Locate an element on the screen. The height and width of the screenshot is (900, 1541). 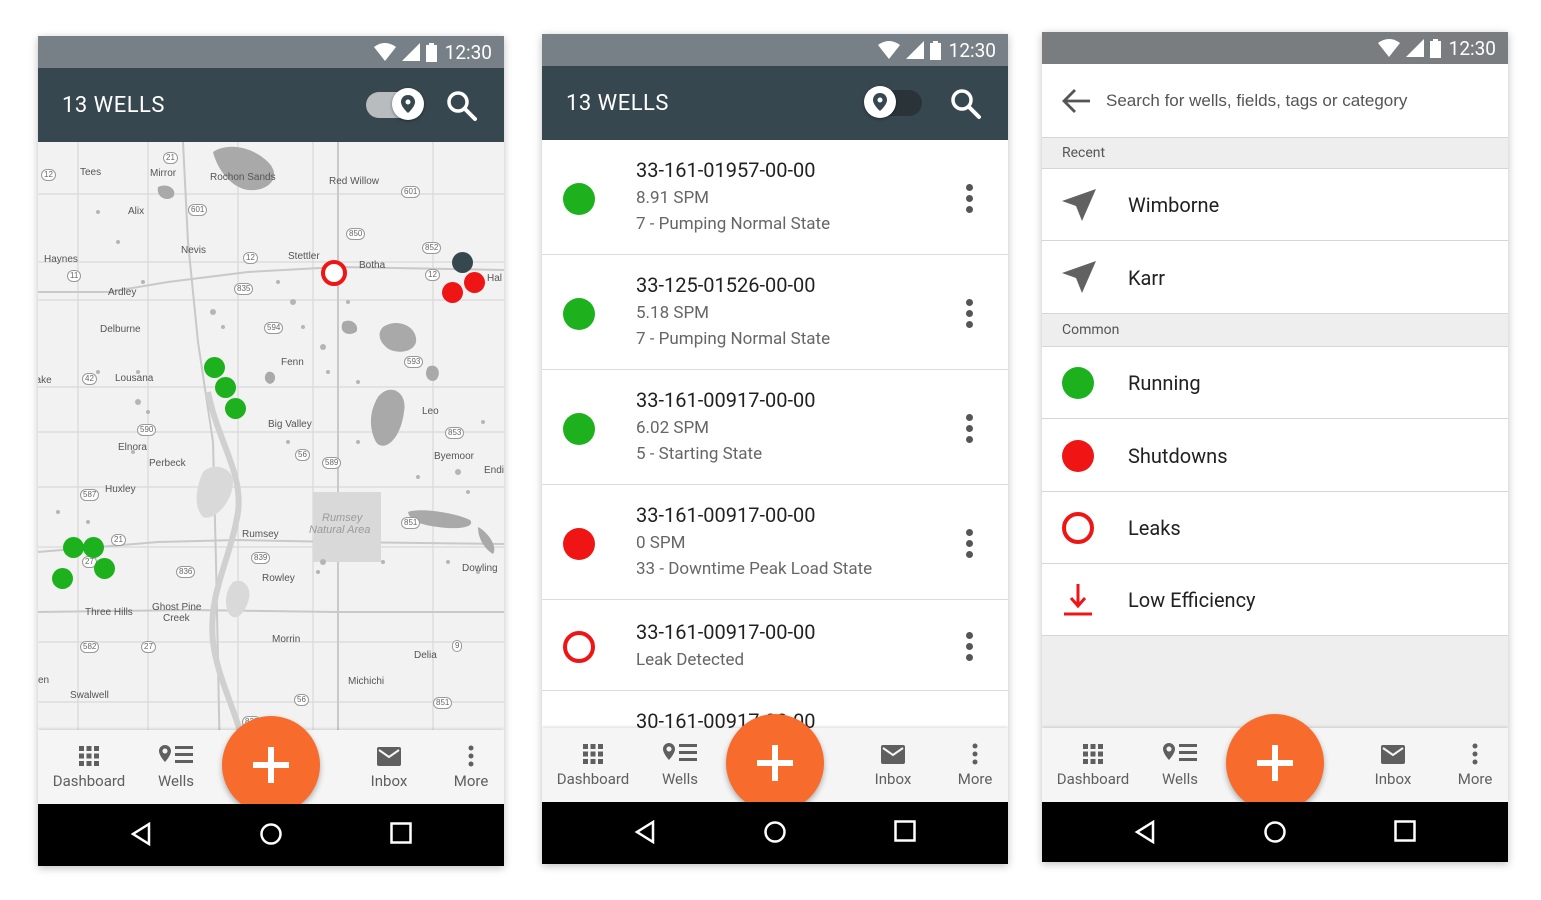
recent-item-karr: Karr is located at coordinates (1275, 277).